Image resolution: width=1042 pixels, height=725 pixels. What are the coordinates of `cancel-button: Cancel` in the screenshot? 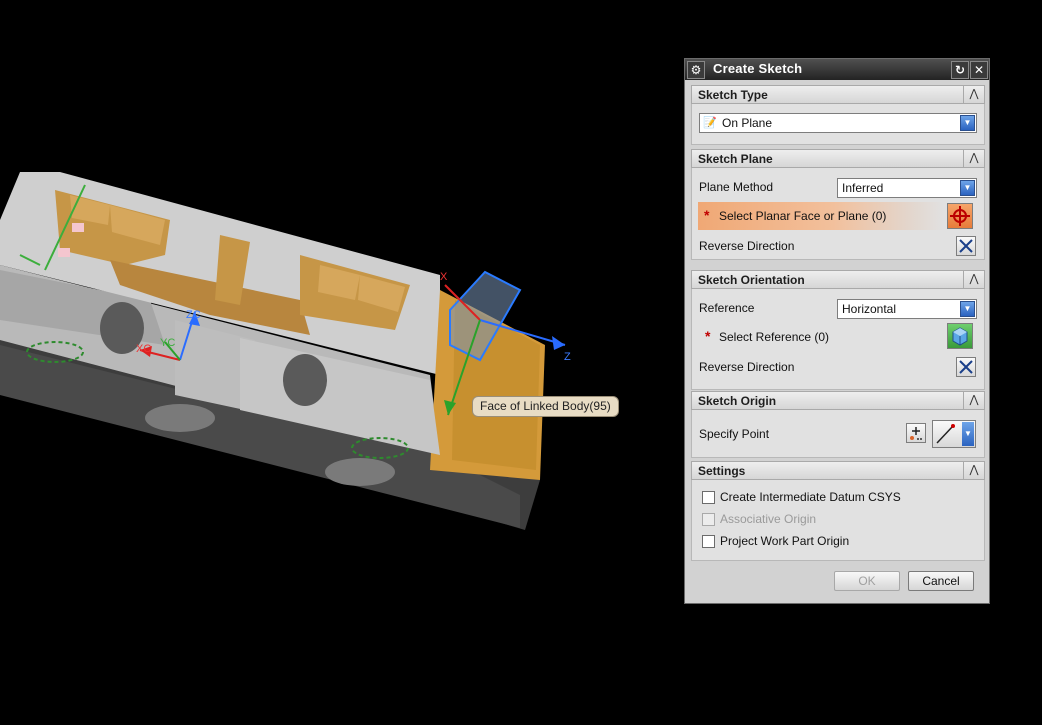 It's located at (941, 581).